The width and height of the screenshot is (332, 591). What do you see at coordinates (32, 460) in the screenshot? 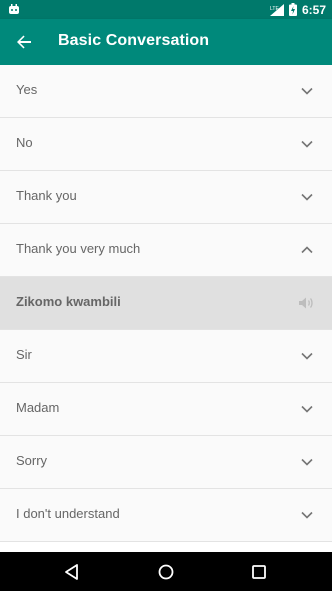
I see `phrase-label: Sorry` at bounding box center [32, 460].